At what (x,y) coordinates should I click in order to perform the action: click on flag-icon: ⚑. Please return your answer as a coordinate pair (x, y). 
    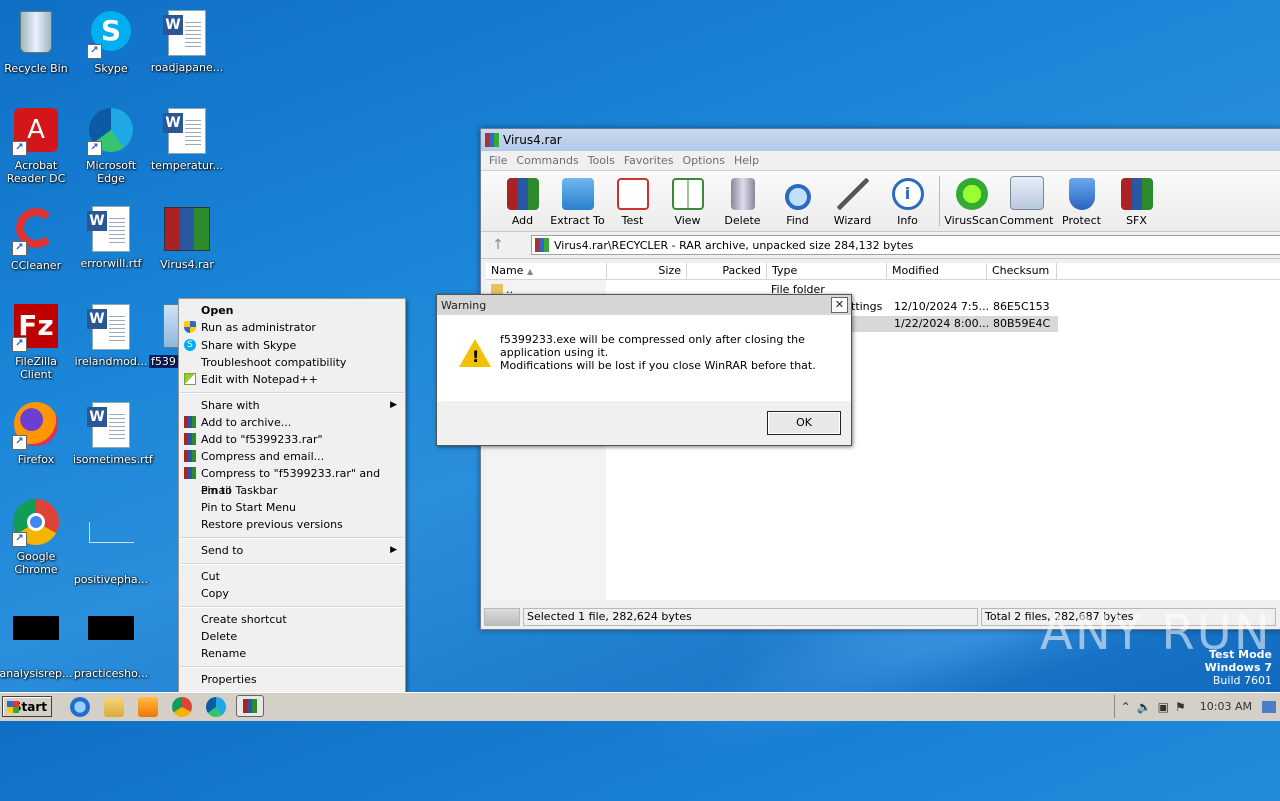
    Looking at the image, I should click on (1180, 707).